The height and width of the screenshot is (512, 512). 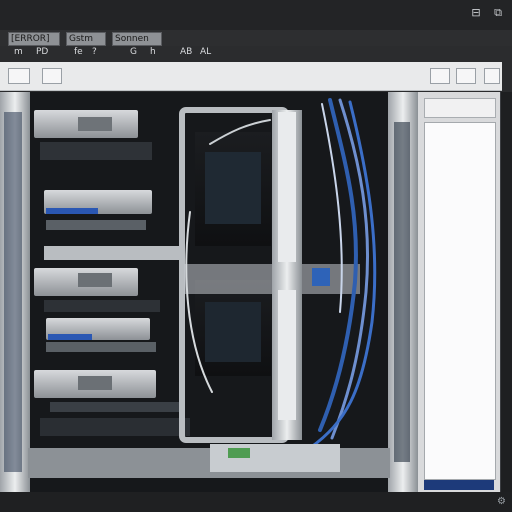 What do you see at coordinates (205, 52) in the screenshot?
I see `toolbar-item: AL` at bounding box center [205, 52].